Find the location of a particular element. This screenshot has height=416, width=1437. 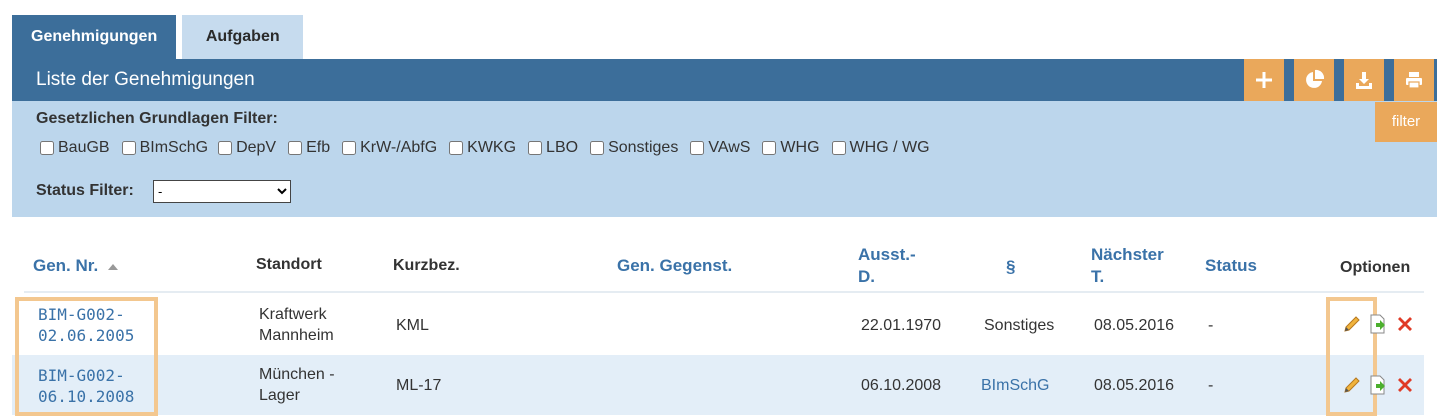

sort-ascending-icon is located at coordinates (112, 266).